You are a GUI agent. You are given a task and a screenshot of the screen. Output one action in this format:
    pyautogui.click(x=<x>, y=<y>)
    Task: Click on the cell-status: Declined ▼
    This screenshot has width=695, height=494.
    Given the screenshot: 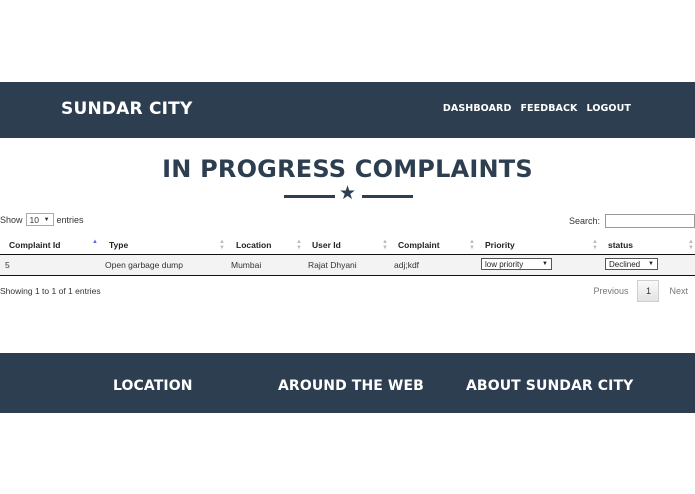 What is the action you would take?
    pyautogui.click(x=647, y=265)
    